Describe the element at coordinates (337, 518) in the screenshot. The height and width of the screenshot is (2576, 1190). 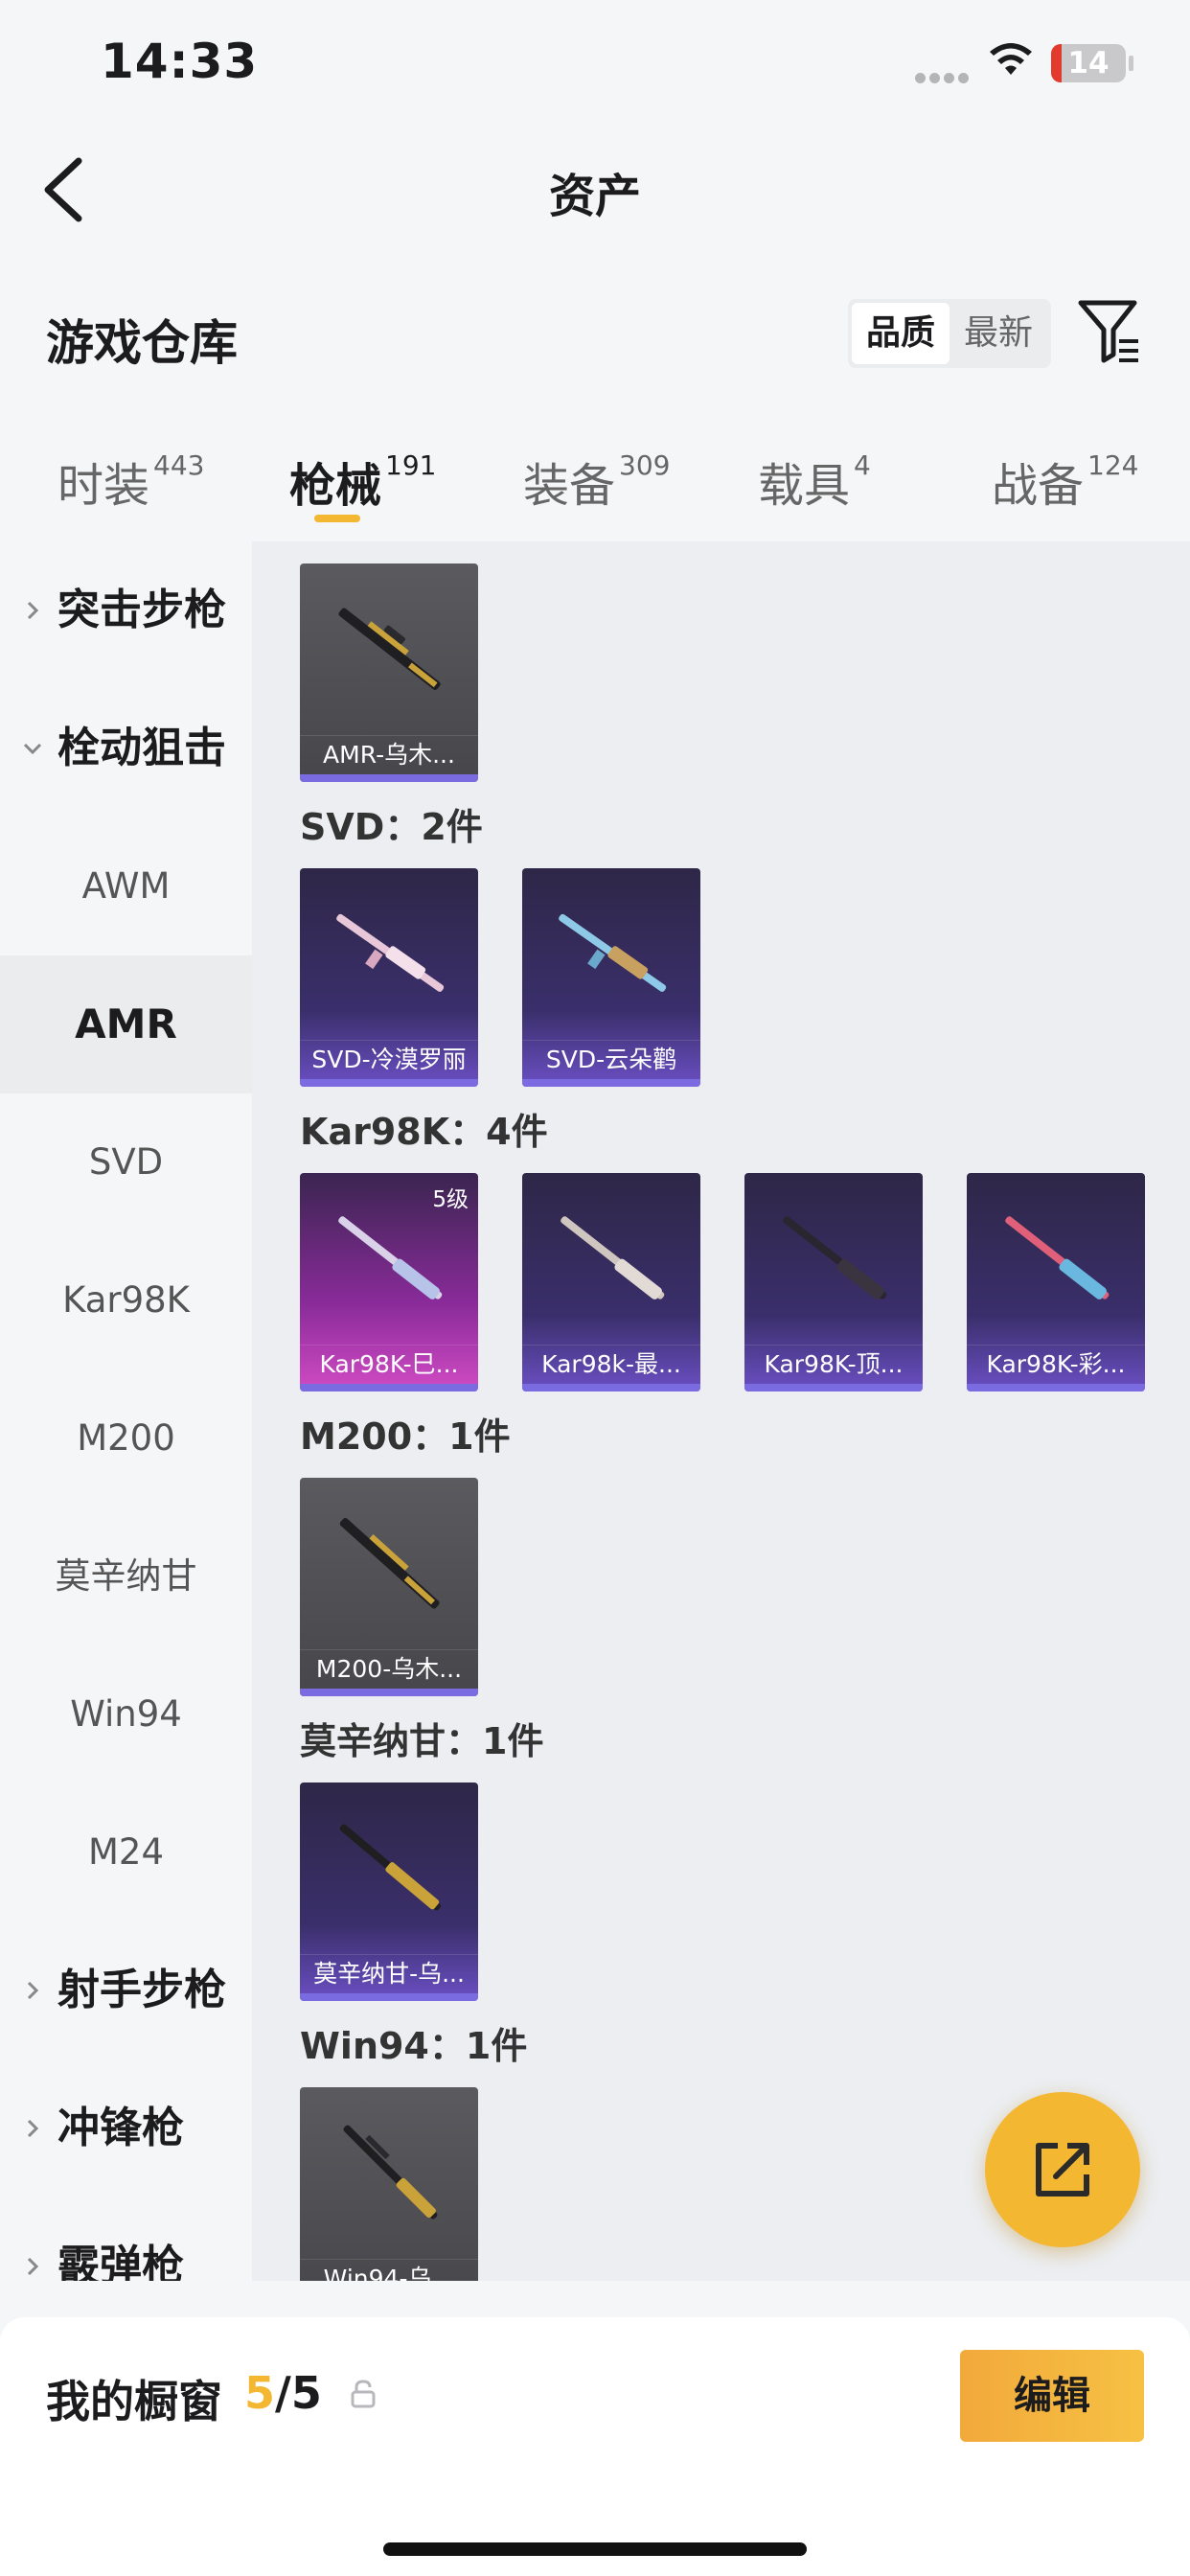
I see `active-tab-indicator` at that location.